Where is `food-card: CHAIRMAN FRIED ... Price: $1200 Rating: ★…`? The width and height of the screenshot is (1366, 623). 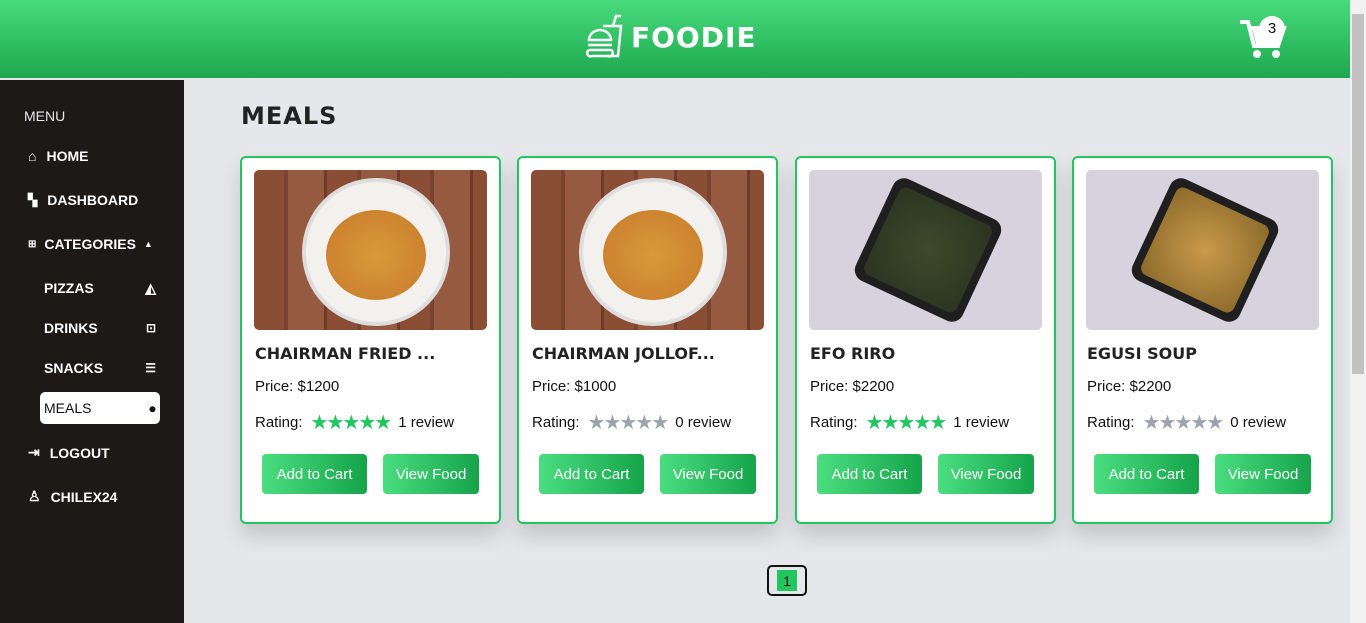 food-card: CHAIRMAN FRIED ... Price: $1200 Rating: ★… is located at coordinates (370, 340).